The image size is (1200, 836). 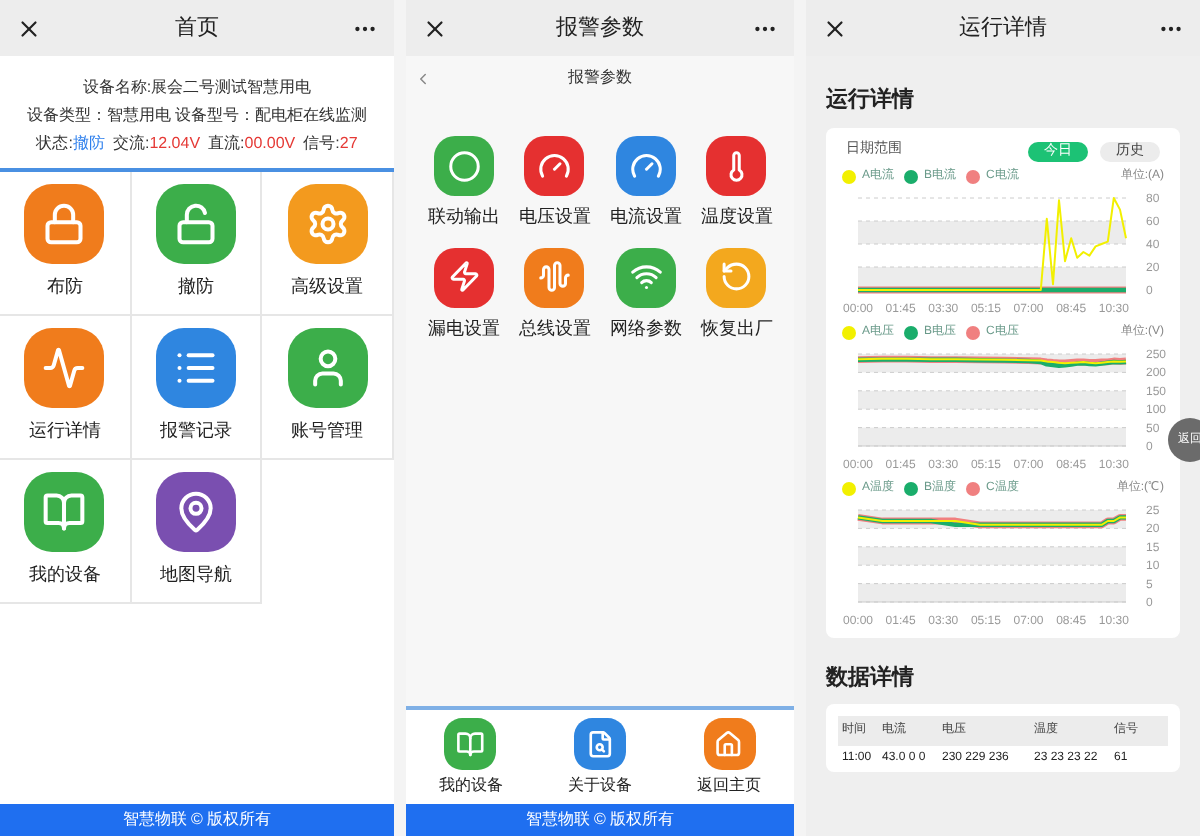 I want to click on device-type: 设备类型：智慧用电 设备型号：配电柜在线监测, so click(x=197, y=116).